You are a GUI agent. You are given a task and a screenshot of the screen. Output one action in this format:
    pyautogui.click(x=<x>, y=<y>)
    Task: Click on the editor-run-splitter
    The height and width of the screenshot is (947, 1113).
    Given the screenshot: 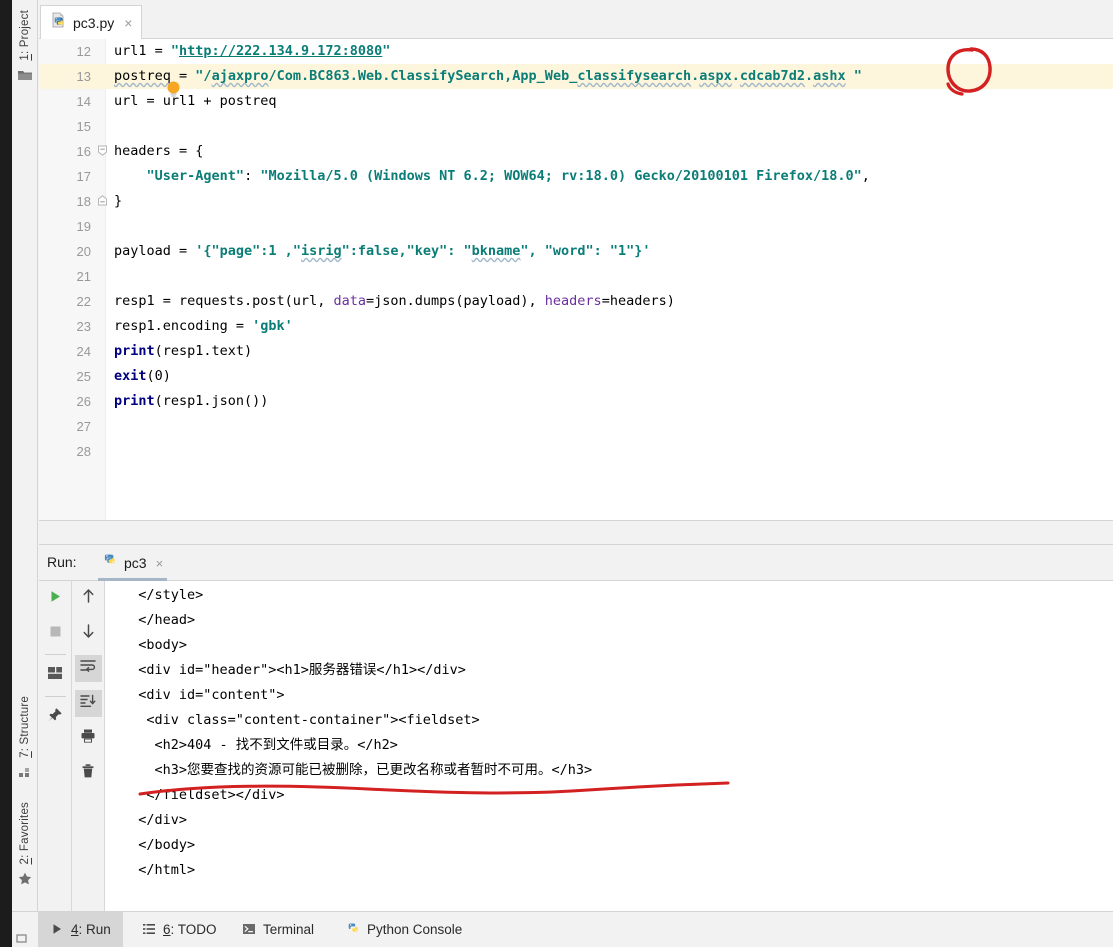 What is the action you would take?
    pyautogui.click(x=576, y=532)
    